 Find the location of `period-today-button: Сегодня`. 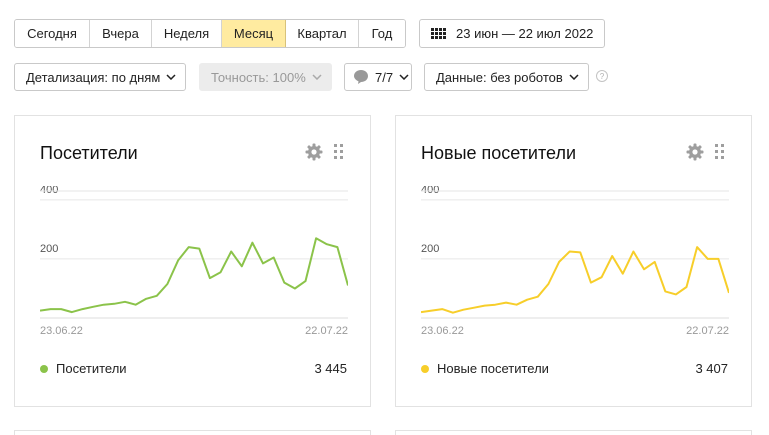

period-today-button: Сегодня is located at coordinates (52, 33).